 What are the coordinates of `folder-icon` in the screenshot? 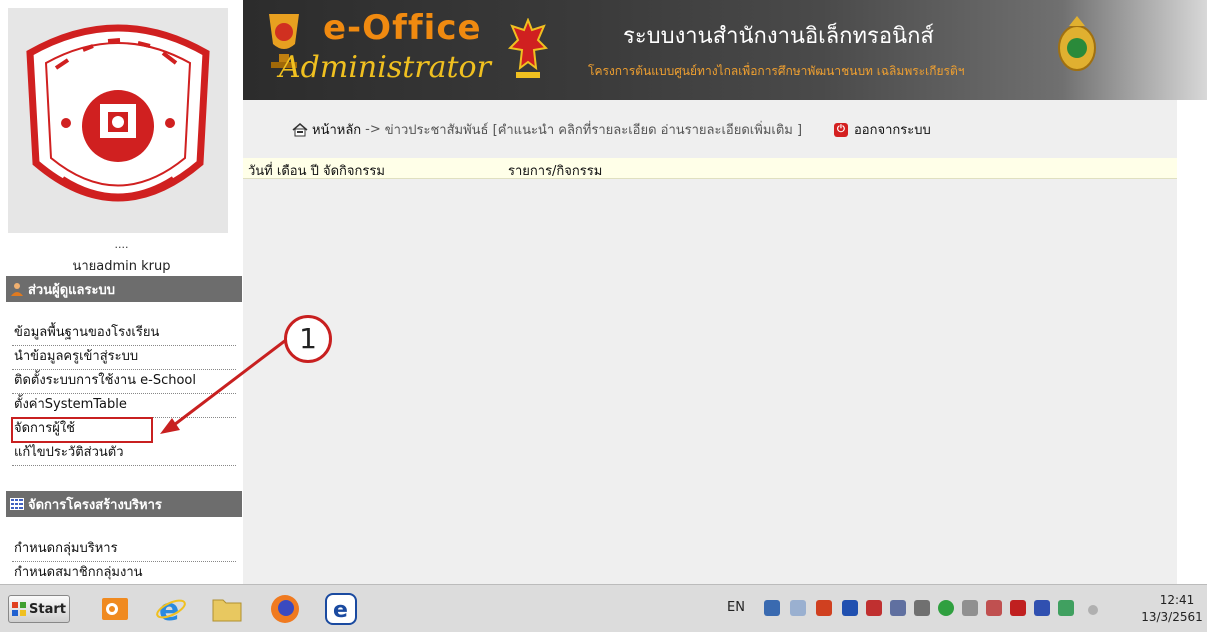 It's located at (227, 610).